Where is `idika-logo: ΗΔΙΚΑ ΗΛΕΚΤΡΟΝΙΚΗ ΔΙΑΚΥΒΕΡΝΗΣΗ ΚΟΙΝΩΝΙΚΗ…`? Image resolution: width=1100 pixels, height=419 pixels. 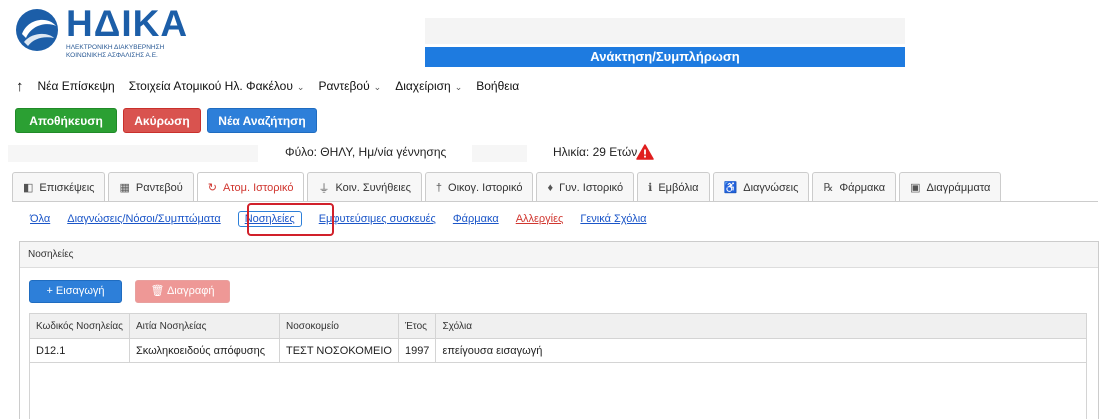
idika-logo: ΗΔΙΚΑ ΗΛΕΚΤΡΟΝΙΚΗ ΔΙΑΚΥΒΕΡΝΗΣΗ ΚΟΙΝΩΝΙΚΗ… is located at coordinates (100, 35).